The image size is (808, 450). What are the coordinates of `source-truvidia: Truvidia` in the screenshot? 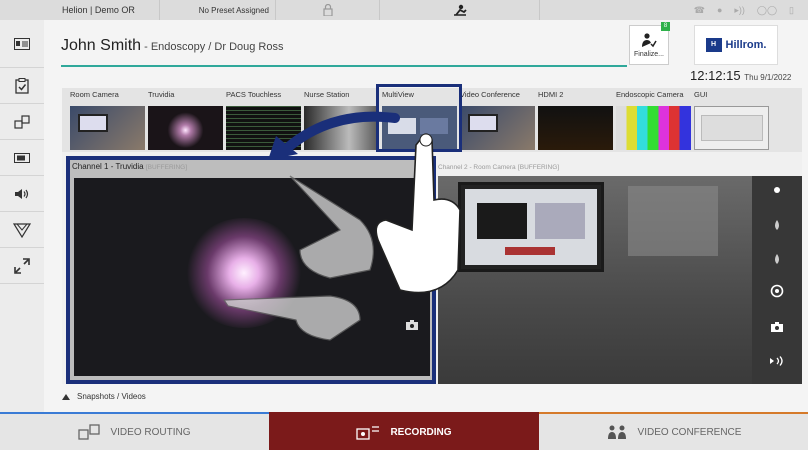 It's located at (185, 120).